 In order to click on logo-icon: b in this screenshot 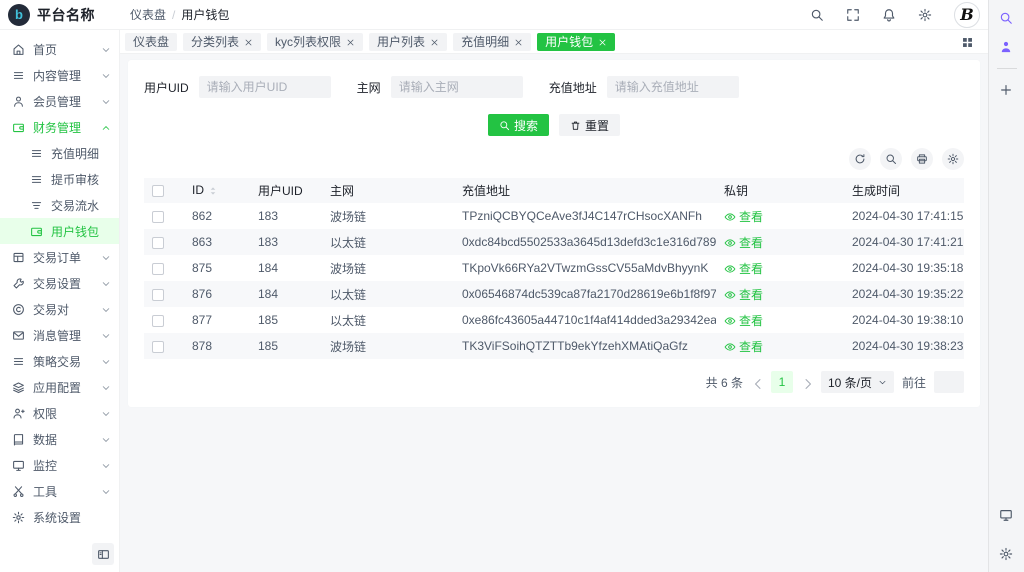, I will do `click(19, 14)`.